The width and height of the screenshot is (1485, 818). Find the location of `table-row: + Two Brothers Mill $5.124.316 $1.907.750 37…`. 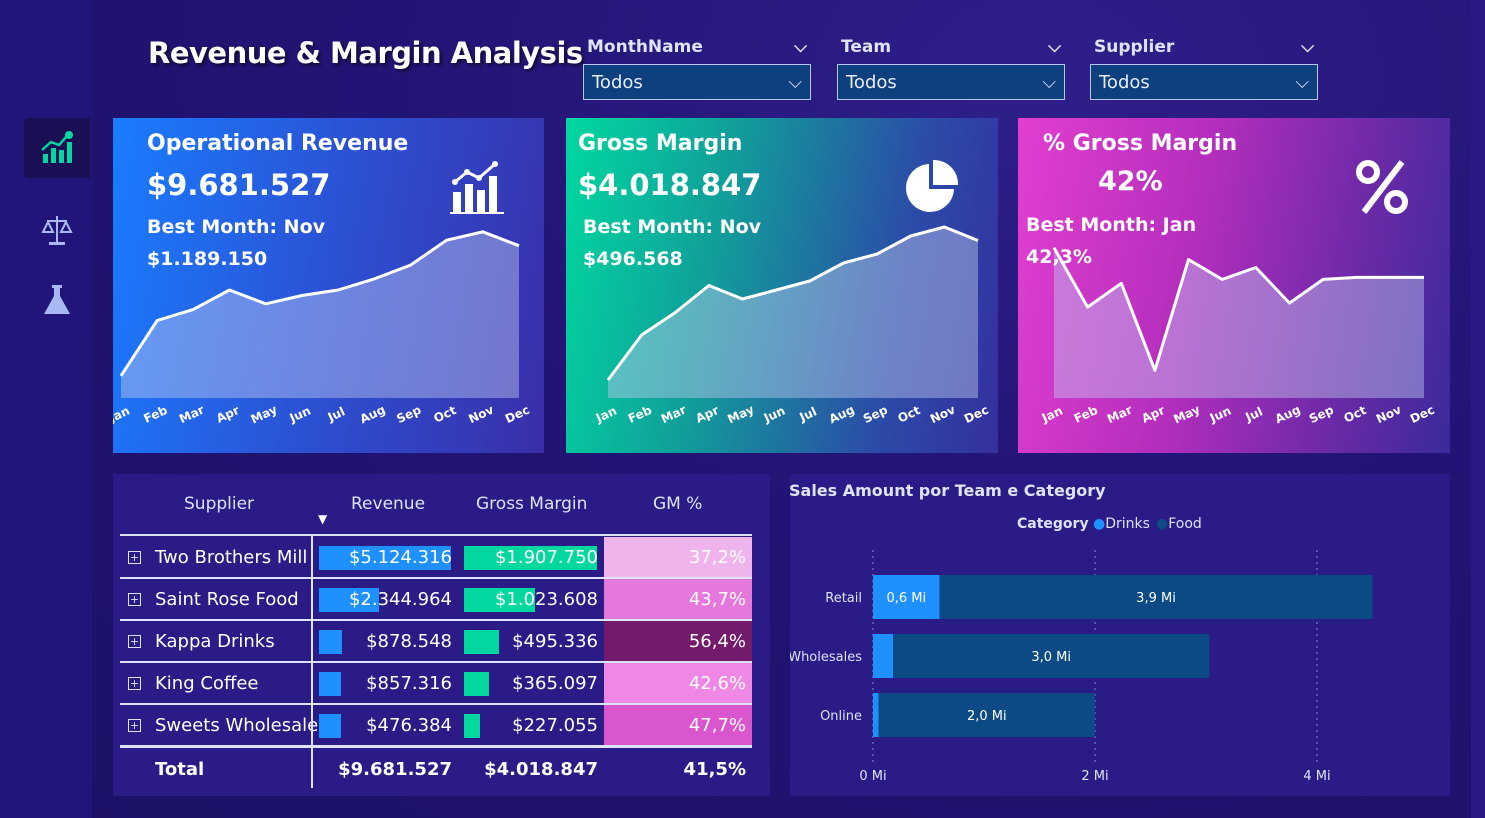

table-row: + Two Brothers Mill $5.124.316 $1.907.750 37… is located at coordinates (436, 558).